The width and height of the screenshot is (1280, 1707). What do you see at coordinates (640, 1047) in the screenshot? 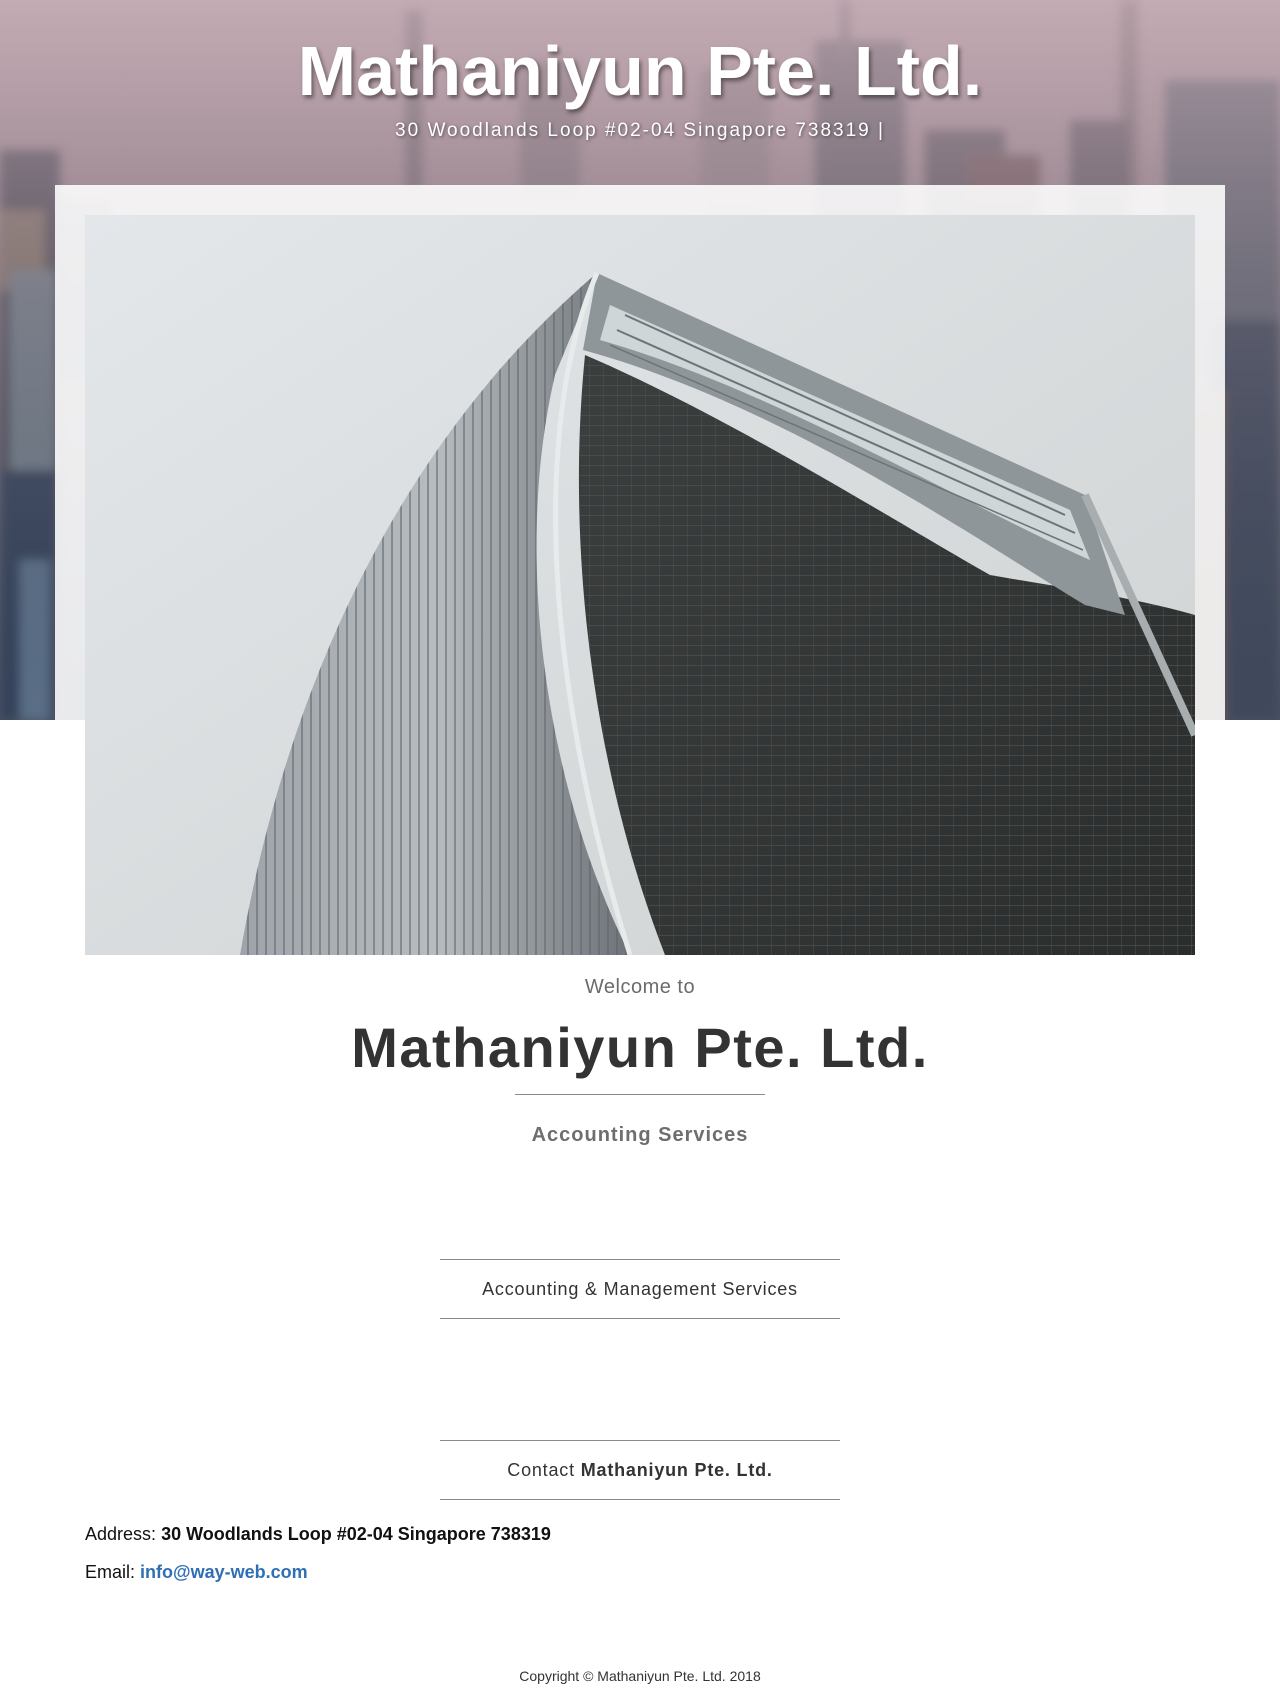
I see `company-heading: Mathaniyun Pte. Ltd.` at bounding box center [640, 1047].